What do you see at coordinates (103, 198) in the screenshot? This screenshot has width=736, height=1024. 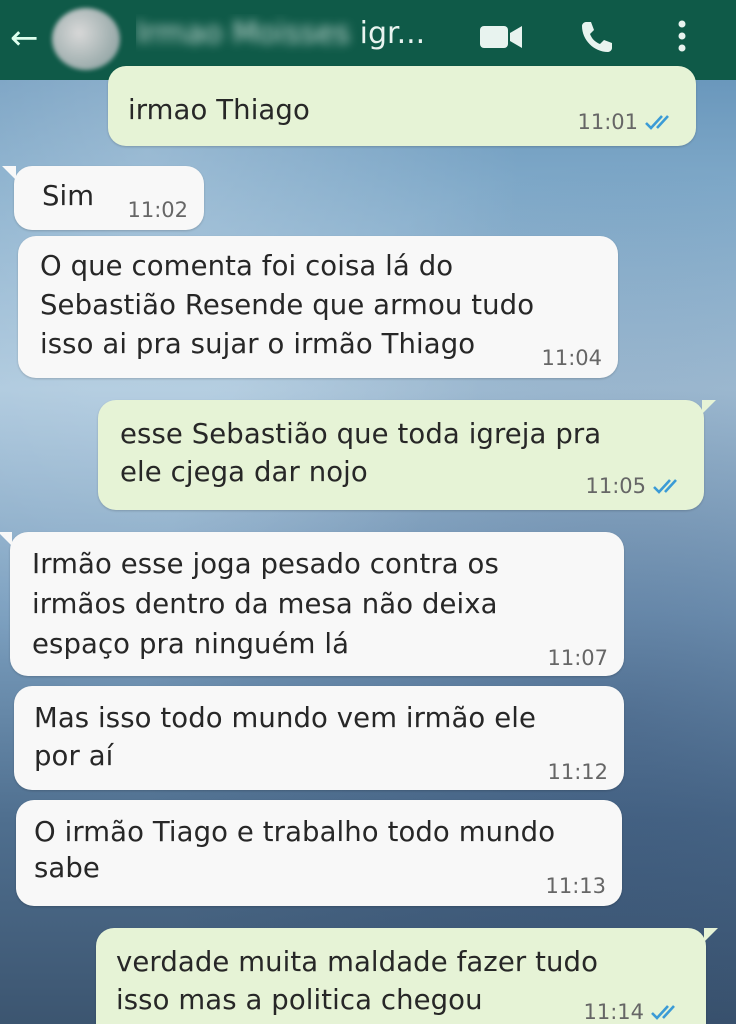 I see `message-bubble-incoming: Sim 11:02` at bounding box center [103, 198].